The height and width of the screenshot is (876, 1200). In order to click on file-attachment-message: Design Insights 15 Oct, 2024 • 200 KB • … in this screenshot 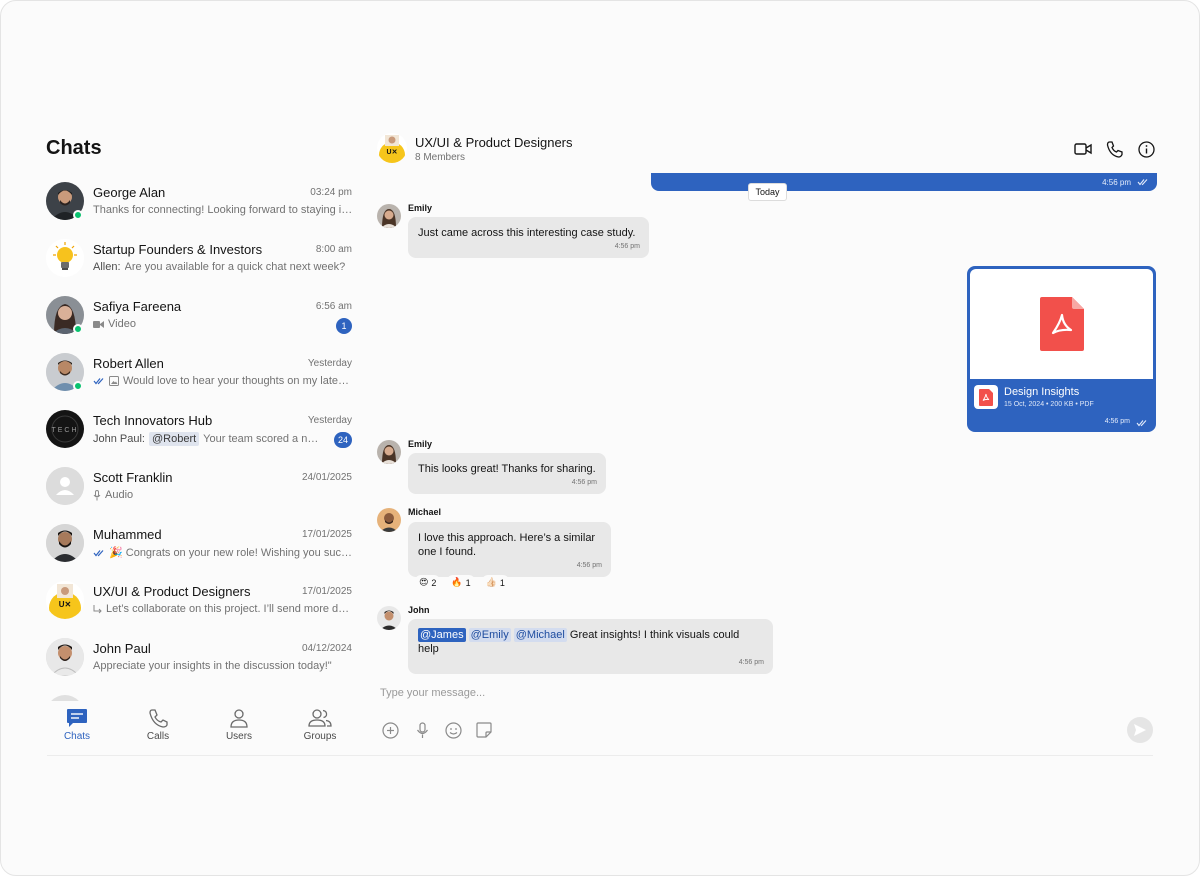, I will do `click(1061, 349)`.